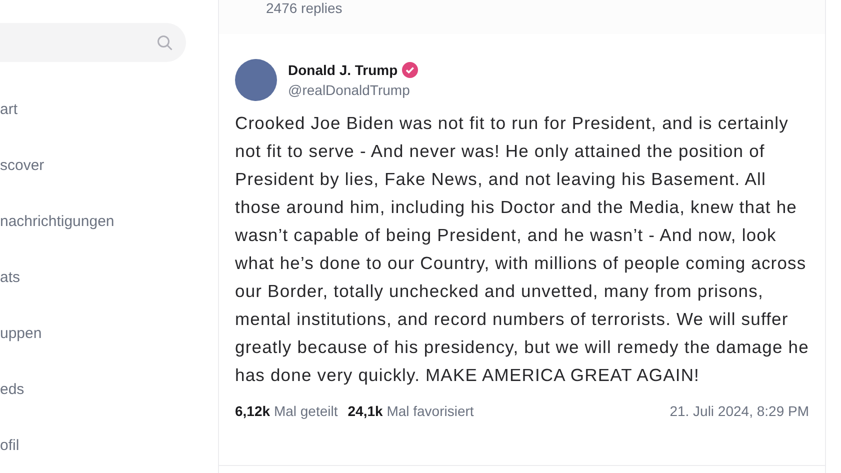  I want to click on reply-count: 2476 replies, so click(304, 8).